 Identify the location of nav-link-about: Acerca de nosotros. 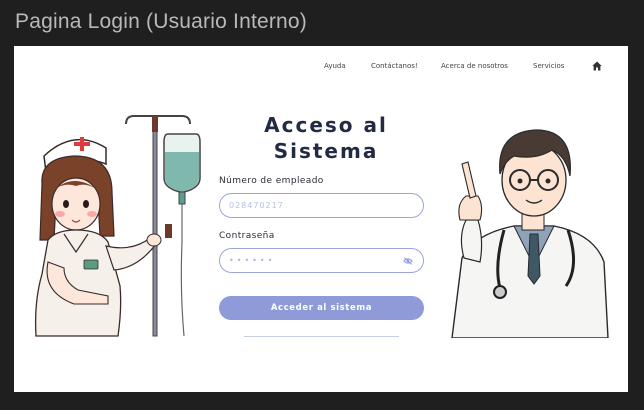
(474, 66).